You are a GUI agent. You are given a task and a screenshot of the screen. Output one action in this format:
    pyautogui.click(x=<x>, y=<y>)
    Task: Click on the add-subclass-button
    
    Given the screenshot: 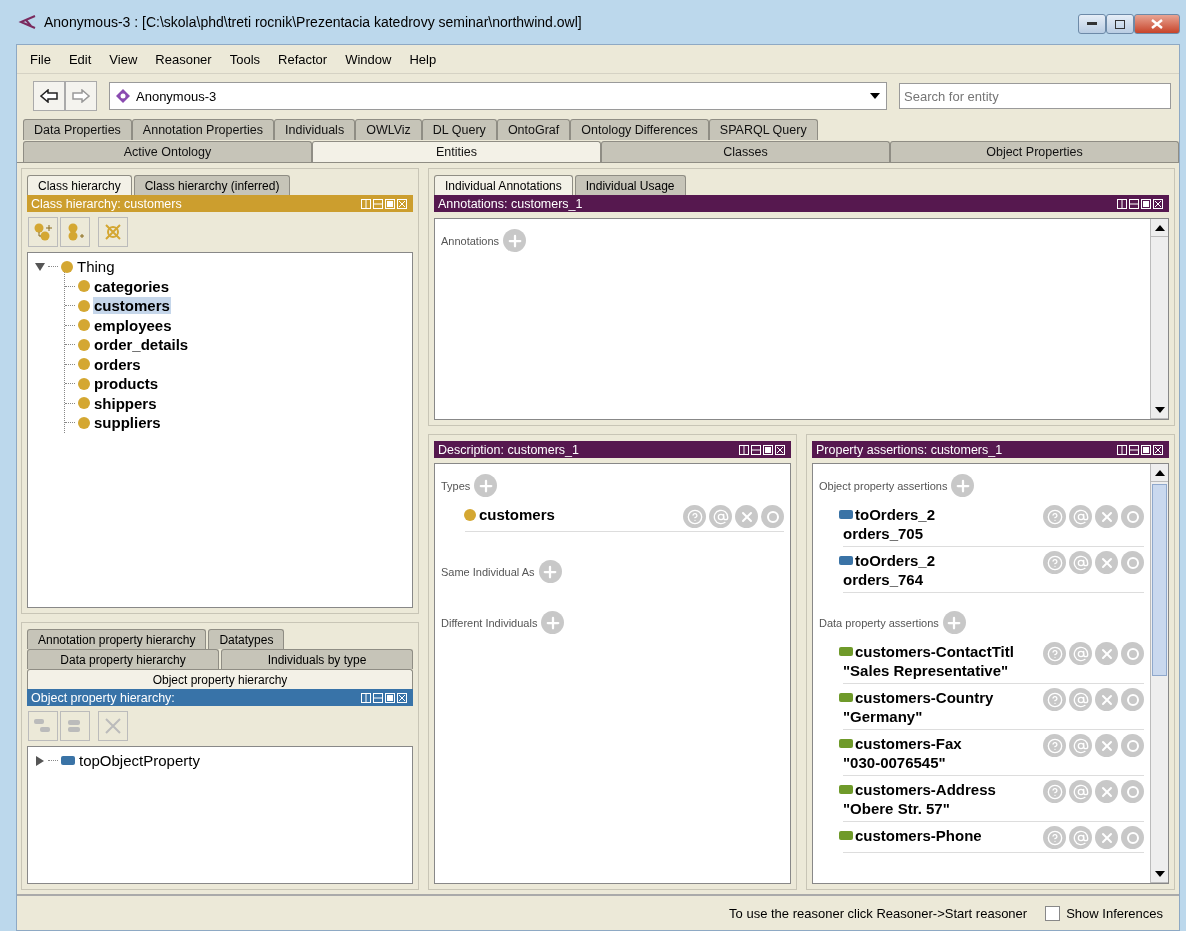 What is the action you would take?
    pyautogui.click(x=43, y=232)
    